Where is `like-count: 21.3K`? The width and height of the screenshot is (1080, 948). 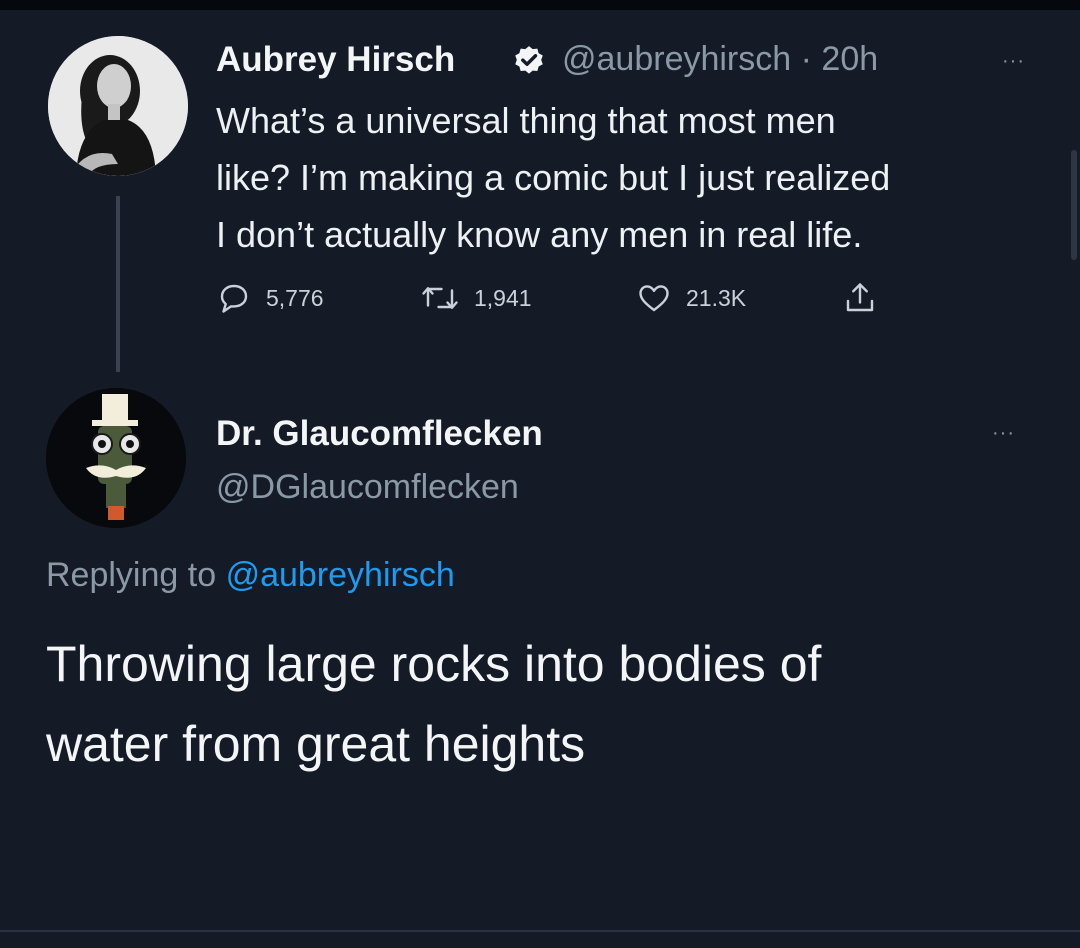
like-count: 21.3K is located at coordinates (716, 297).